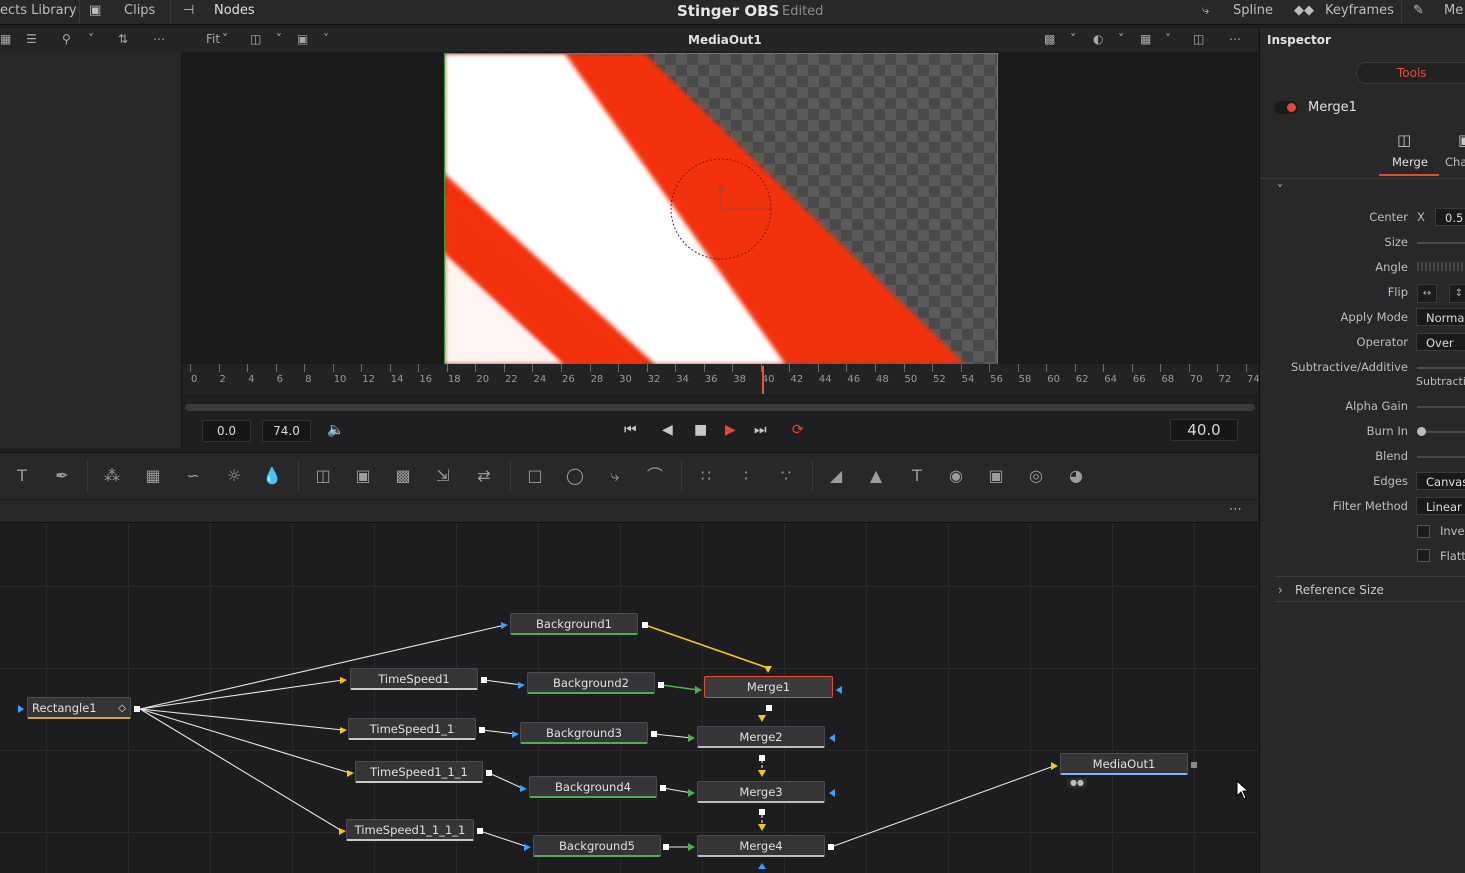 This screenshot has width=1465, height=873. What do you see at coordinates (1410, 162) in the screenshot?
I see `merge-tab: Merge` at bounding box center [1410, 162].